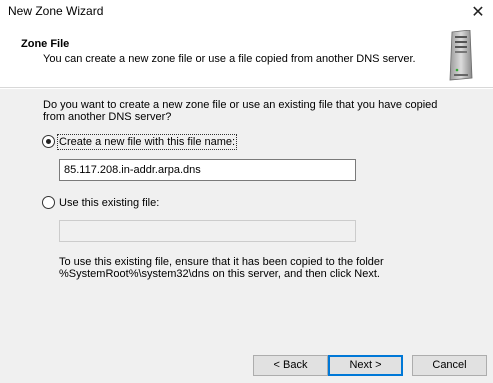  I want to click on new-file-name-input, so click(207, 170).